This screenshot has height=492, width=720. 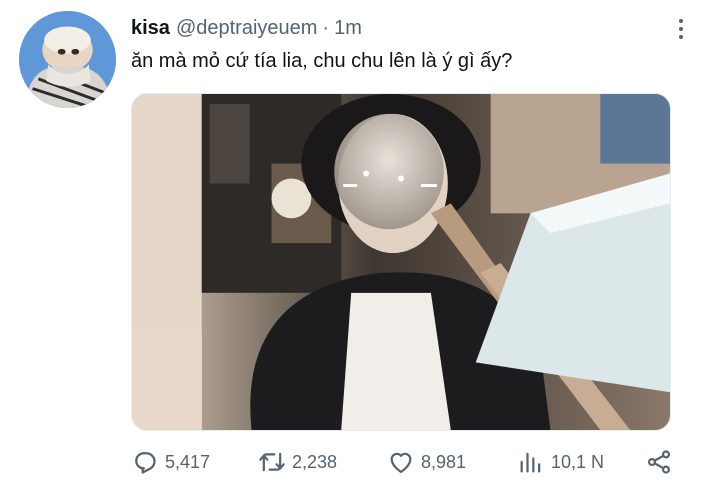 I want to click on reply-count: 5,417, so click(x=188, y=461).